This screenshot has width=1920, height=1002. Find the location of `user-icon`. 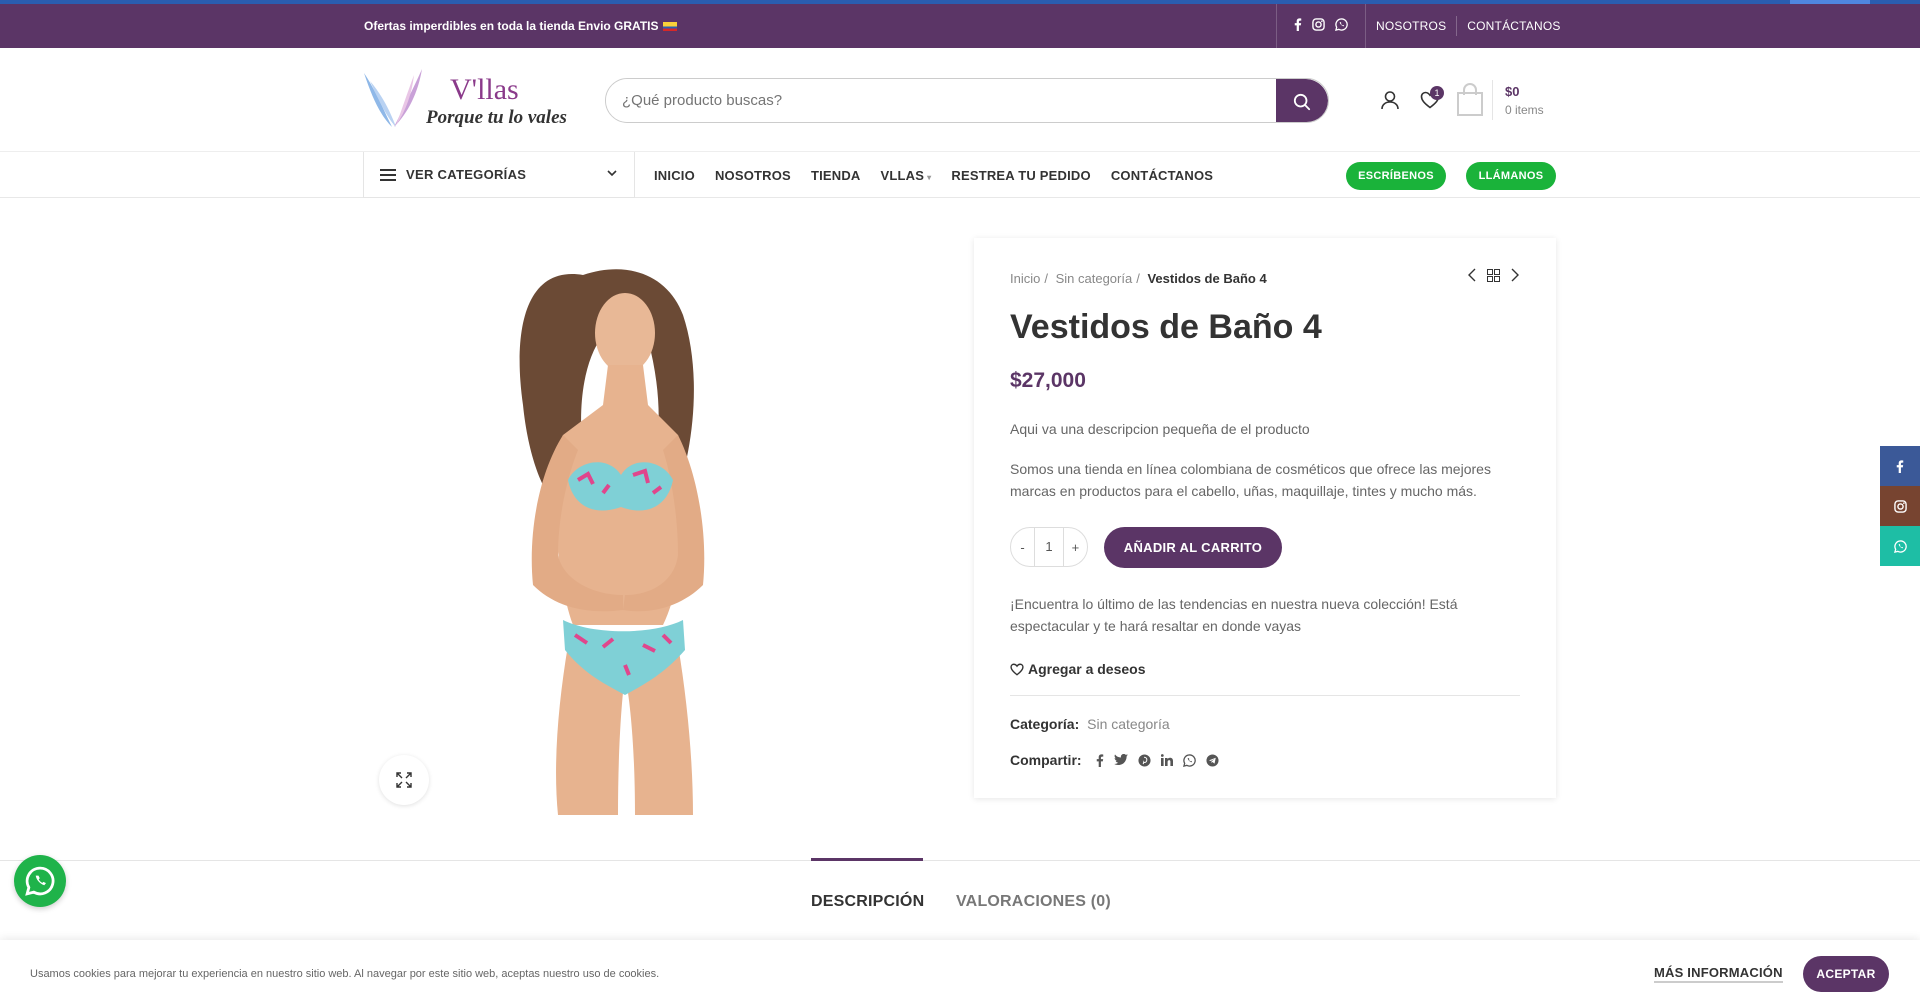

user-icon is located at coordinates (1390, 100).